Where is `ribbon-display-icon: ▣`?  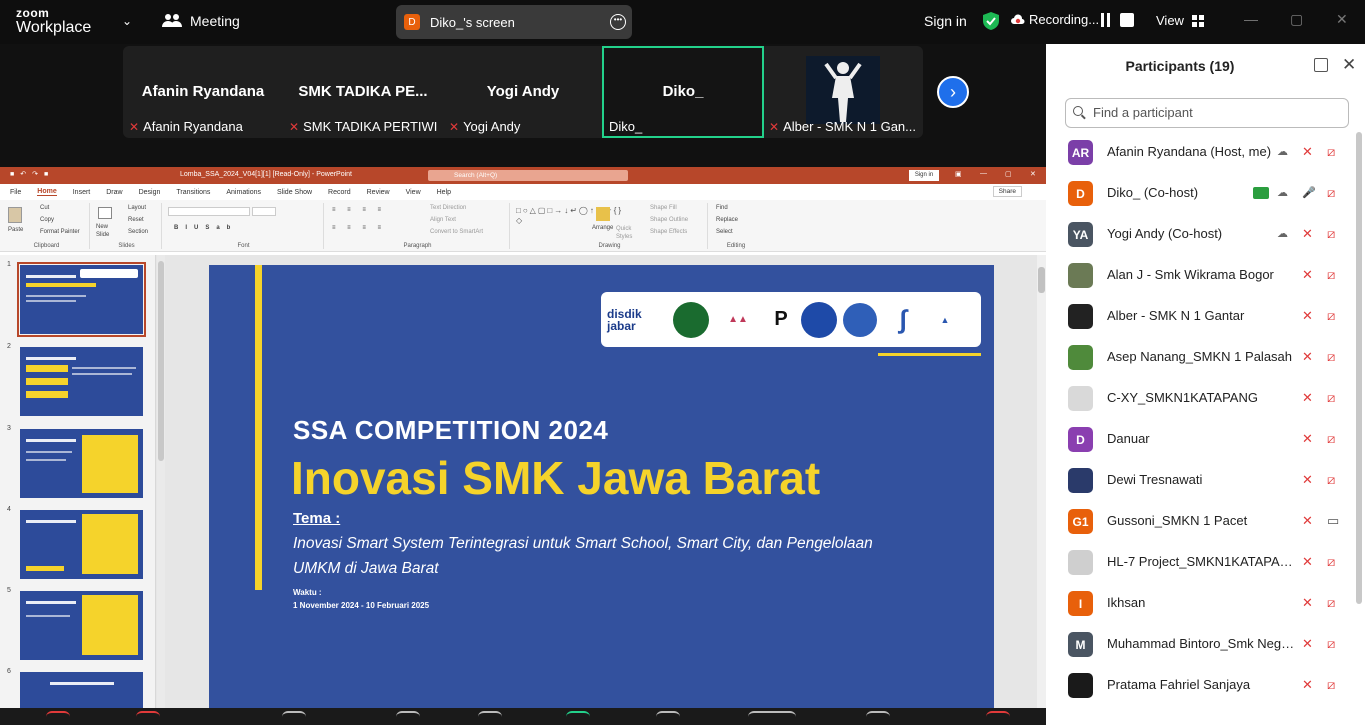
ribbon-display-icon: ▣ is located at coordinates (958, 174).